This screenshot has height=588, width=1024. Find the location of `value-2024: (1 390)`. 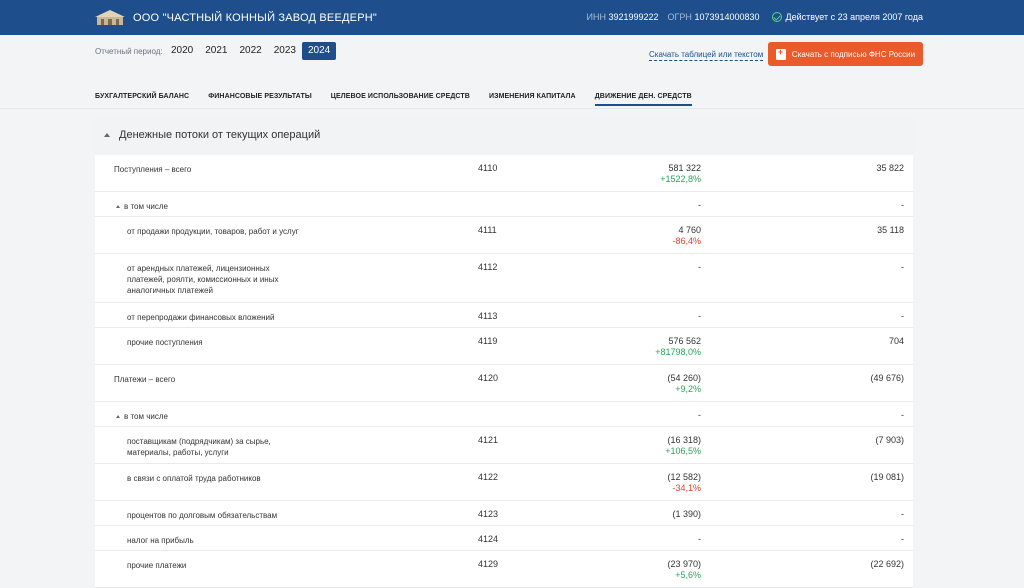

value-2024: (1 390) is located at coordinates (686, 514).